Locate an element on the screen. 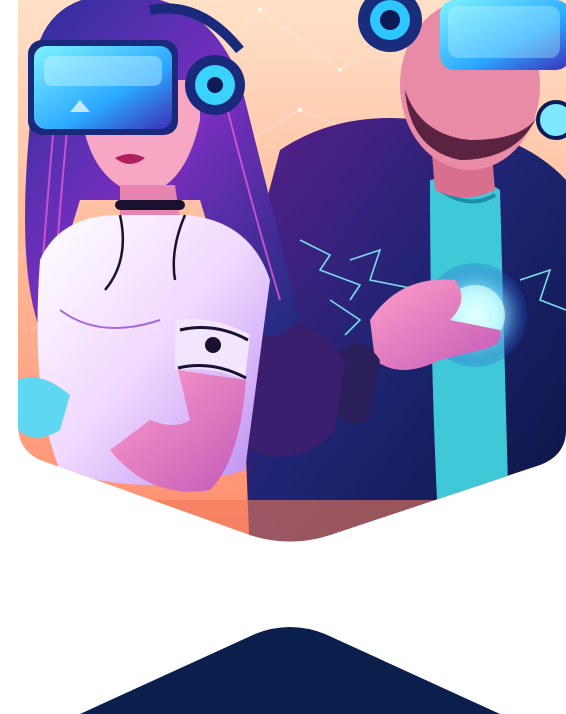 The height and width of the screenshot is (714, 566). navy-hexagon-svg is located at coordinates (290, 670).